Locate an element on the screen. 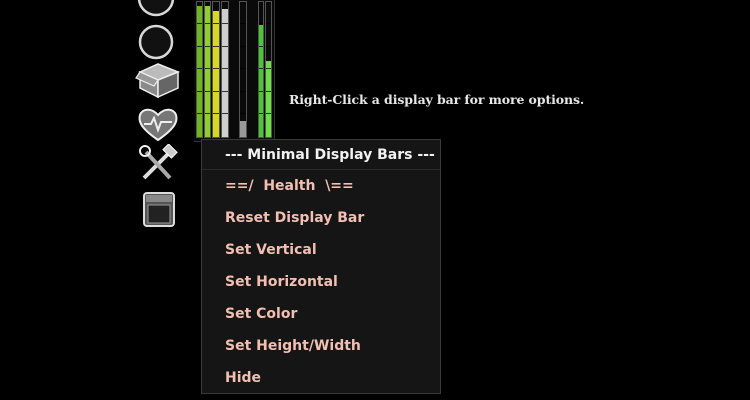  display-bar-health is located at coordinates (199, 69).